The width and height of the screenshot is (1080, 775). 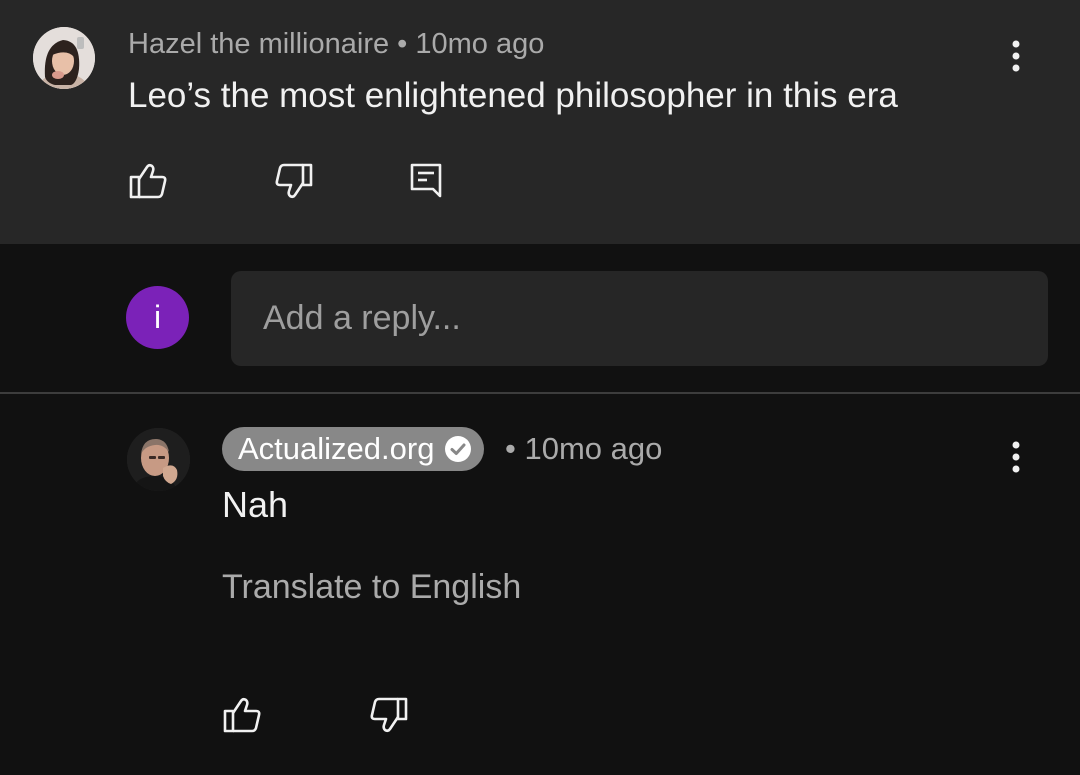 I want to click on commenter-avatar, so click(x=64, y=58).